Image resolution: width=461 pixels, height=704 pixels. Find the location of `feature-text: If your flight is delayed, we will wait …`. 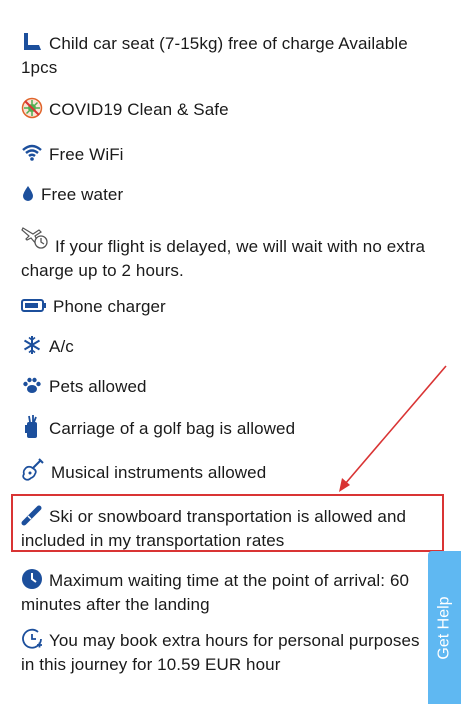

feature-text: If your flight is delayed, we will wait … is located at coordinates (223, 258).